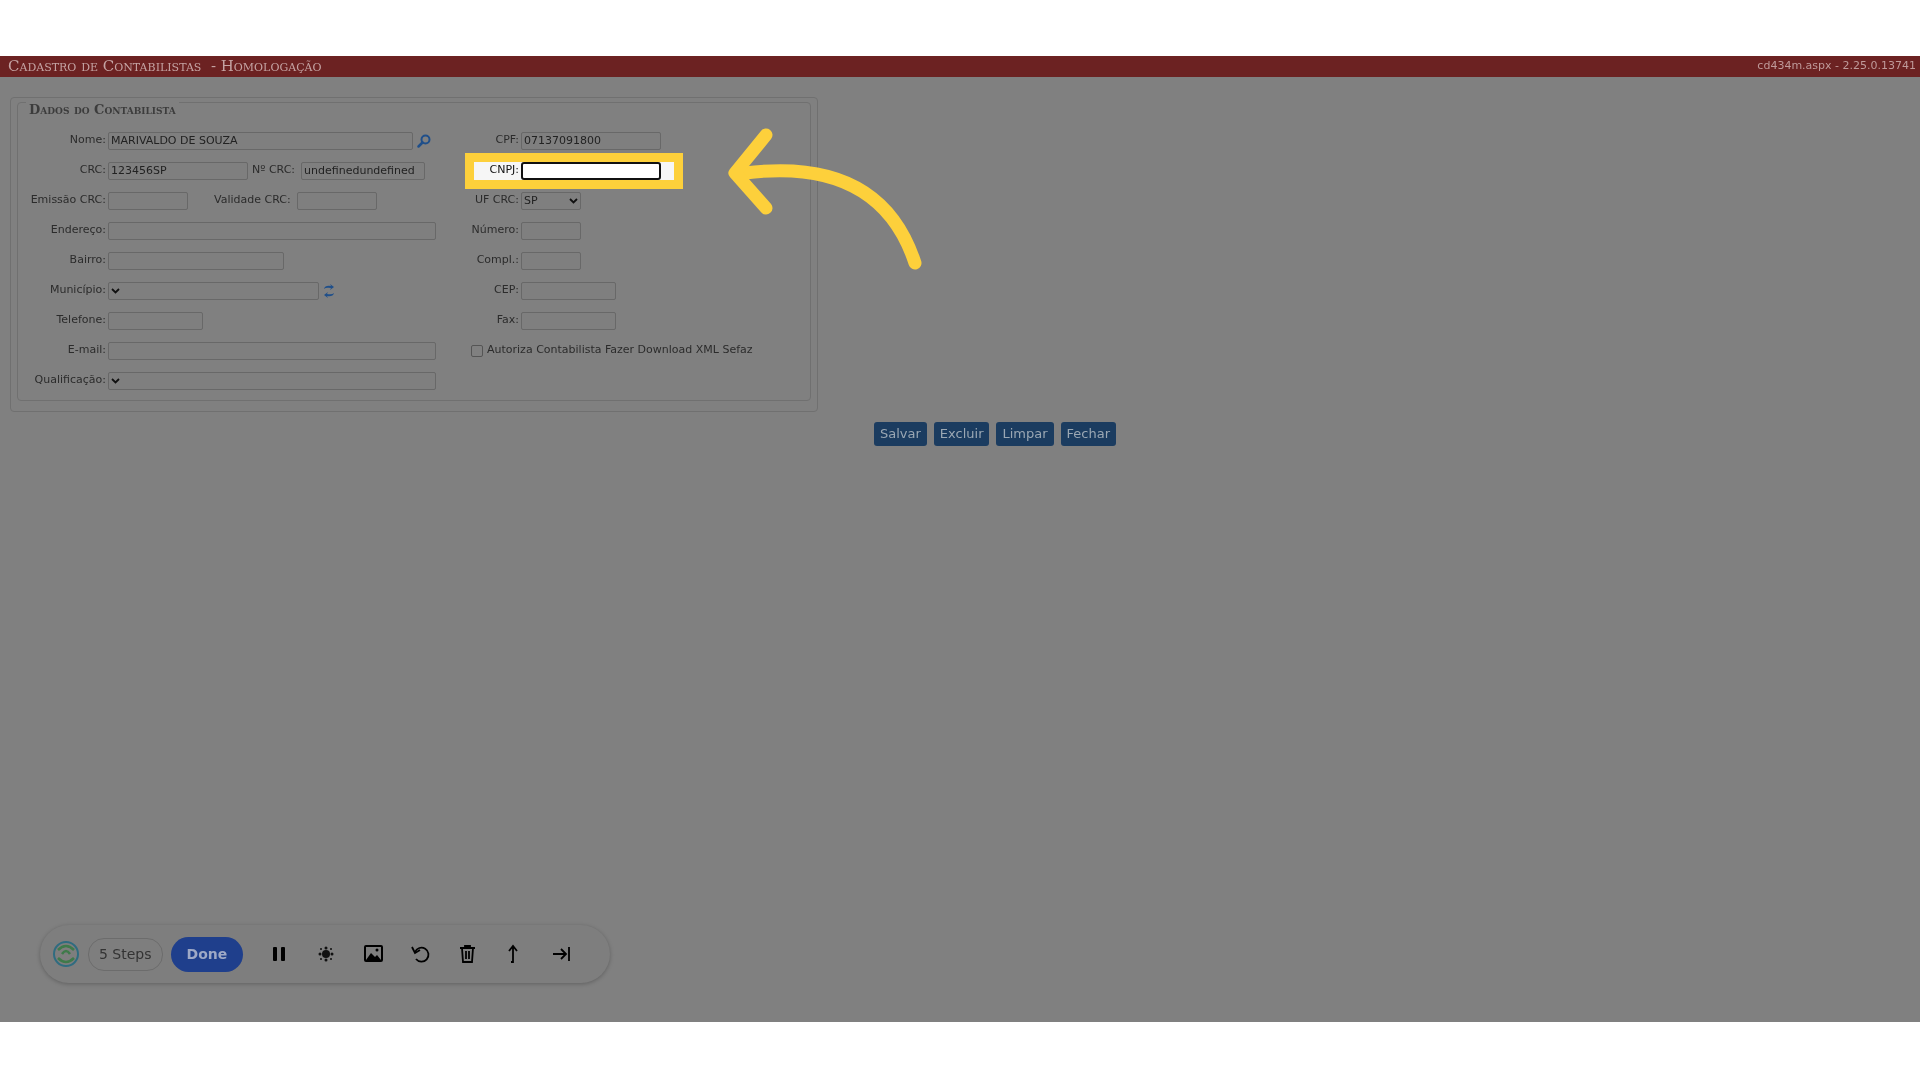 This screenshot has width=1920, height=1080. I want to click on dropdown-field: SP, so click(551, 200).